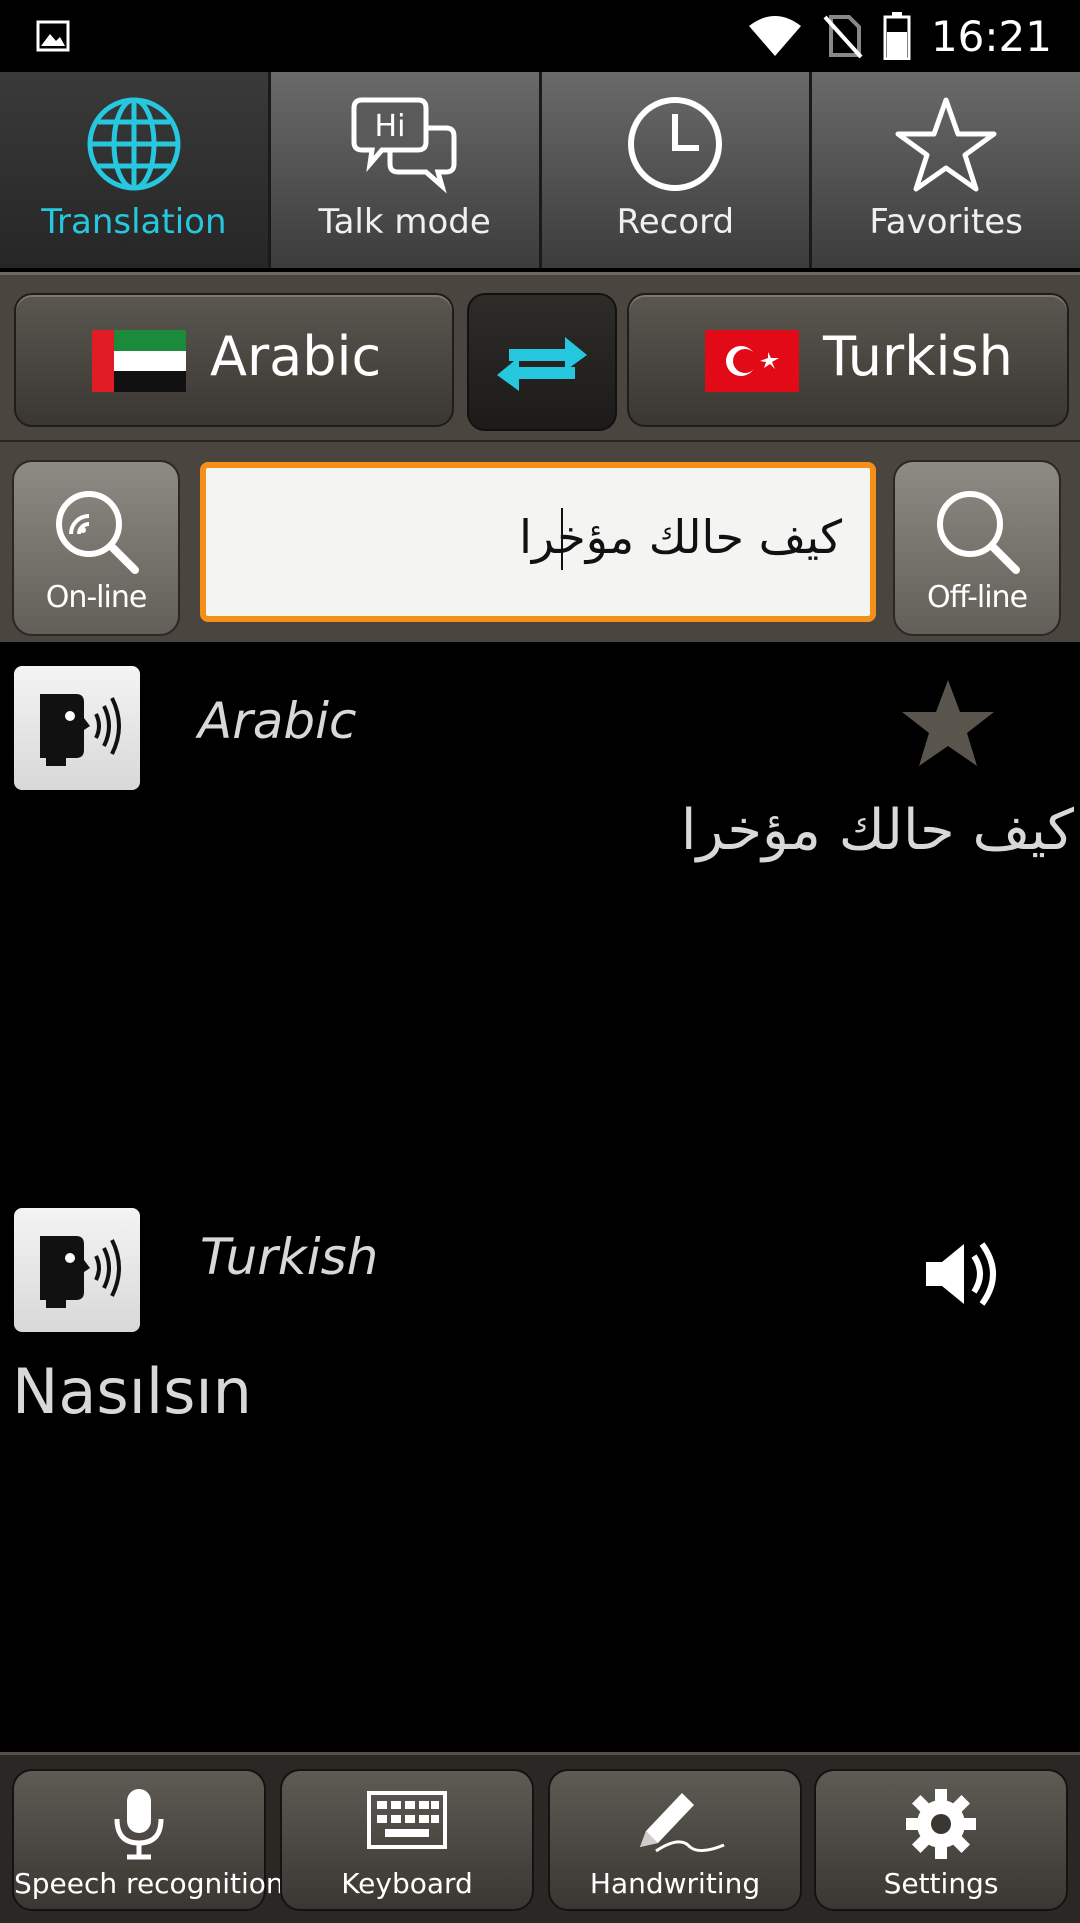  I want to click on wifi-icon, so click(774, 36).